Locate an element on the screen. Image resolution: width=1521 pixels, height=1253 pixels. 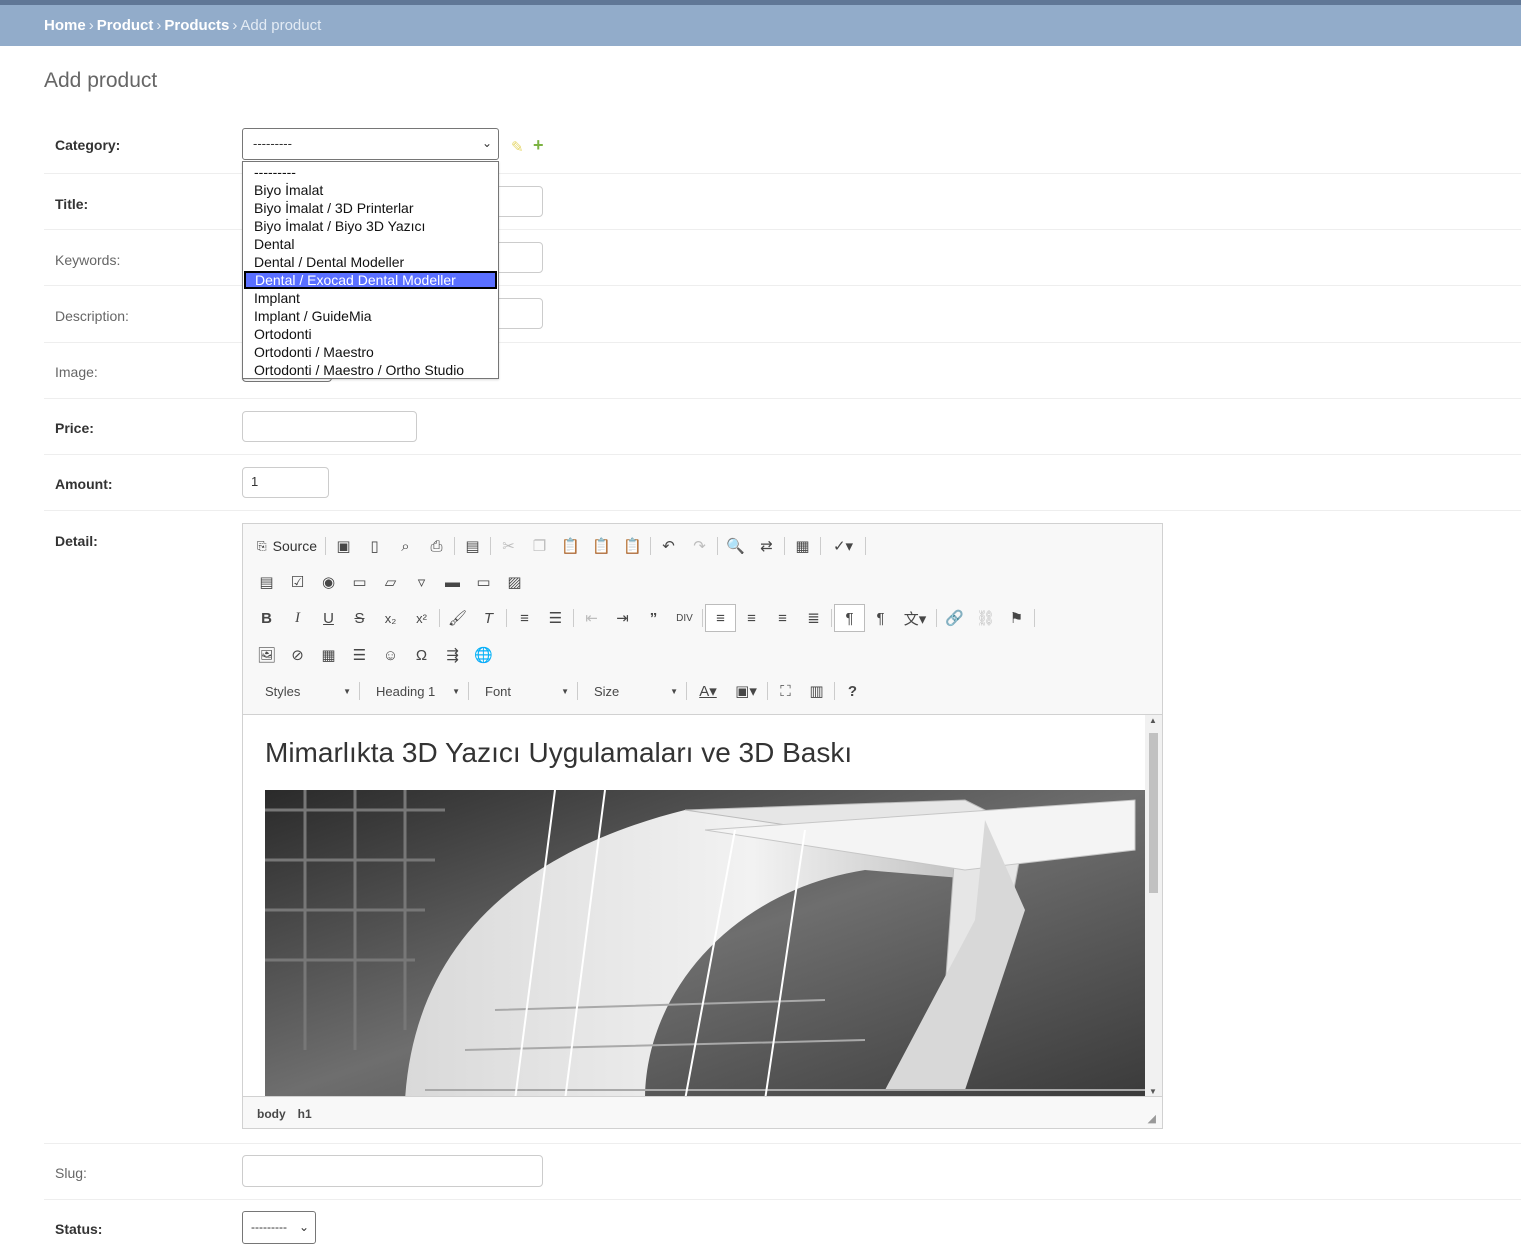
bold-icon: B is located at coordinates (266, 618).